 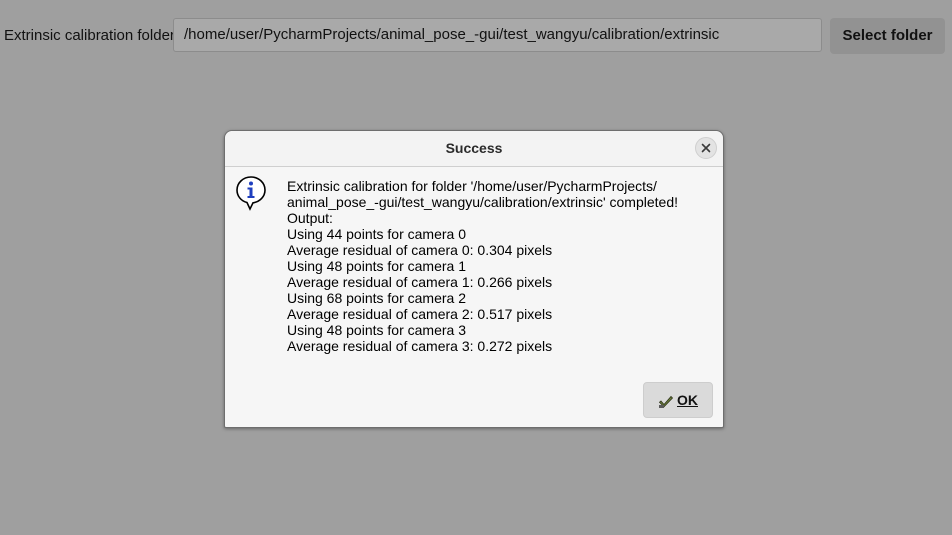 What do you see at coordinates (310, 218) in the screenshot?
I see `message-line: Output:` at bounding box center [310, 218].